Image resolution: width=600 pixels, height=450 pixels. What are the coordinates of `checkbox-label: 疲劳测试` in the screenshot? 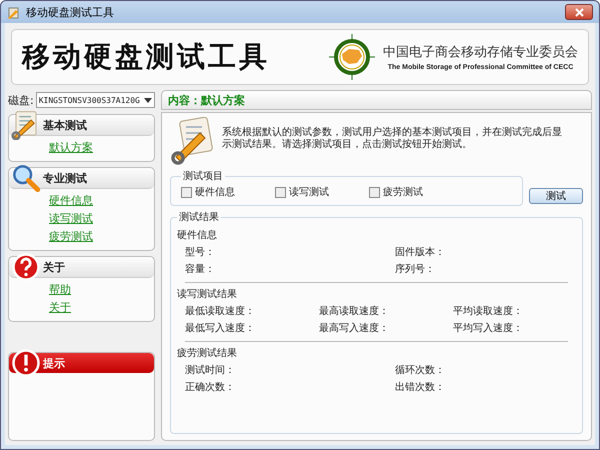 It's located at (403, 192).